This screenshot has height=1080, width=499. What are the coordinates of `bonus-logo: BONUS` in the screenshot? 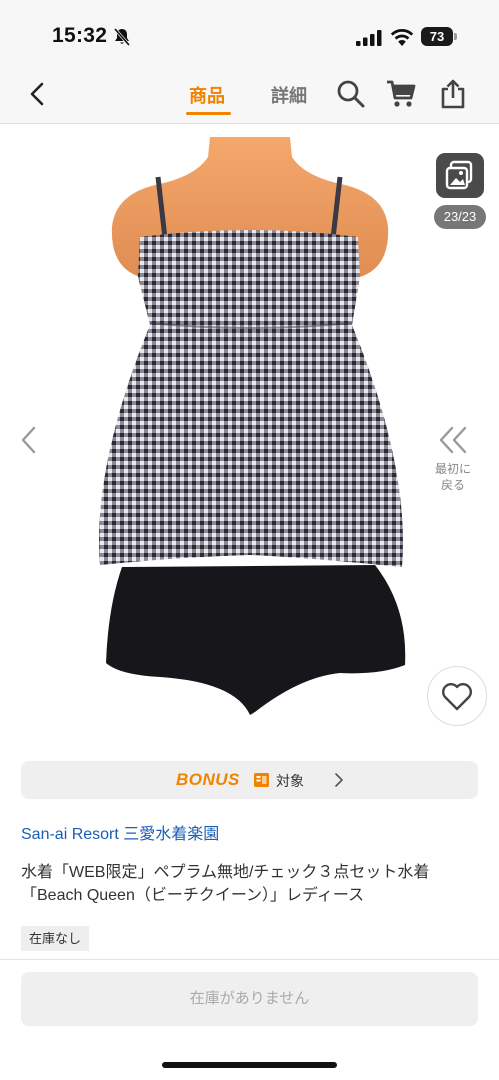 It's located at (208, 779).